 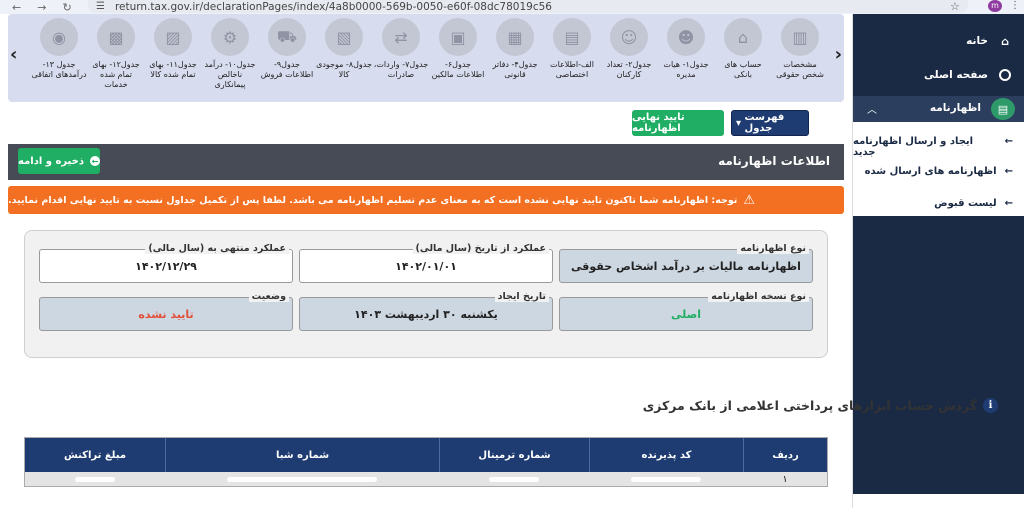 I want to click on forward-icon: →, so click(x=41, y=7).